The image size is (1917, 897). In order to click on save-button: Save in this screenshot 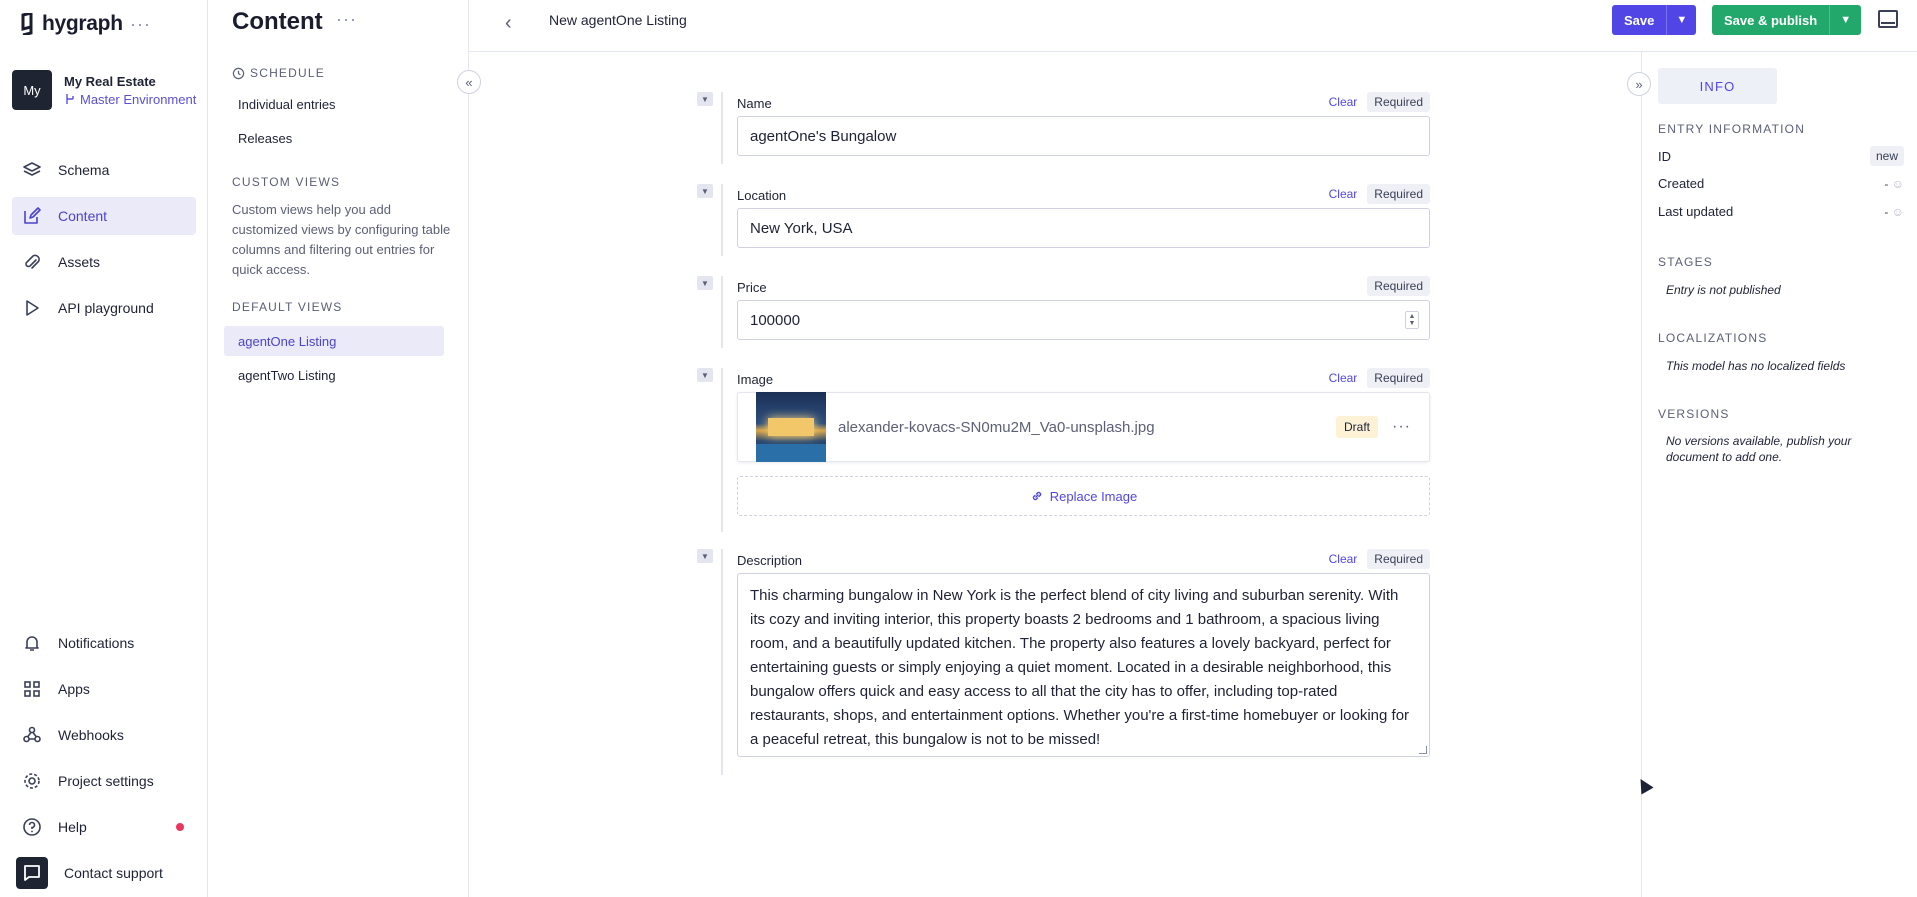, I will do `click(1639, 20)`.